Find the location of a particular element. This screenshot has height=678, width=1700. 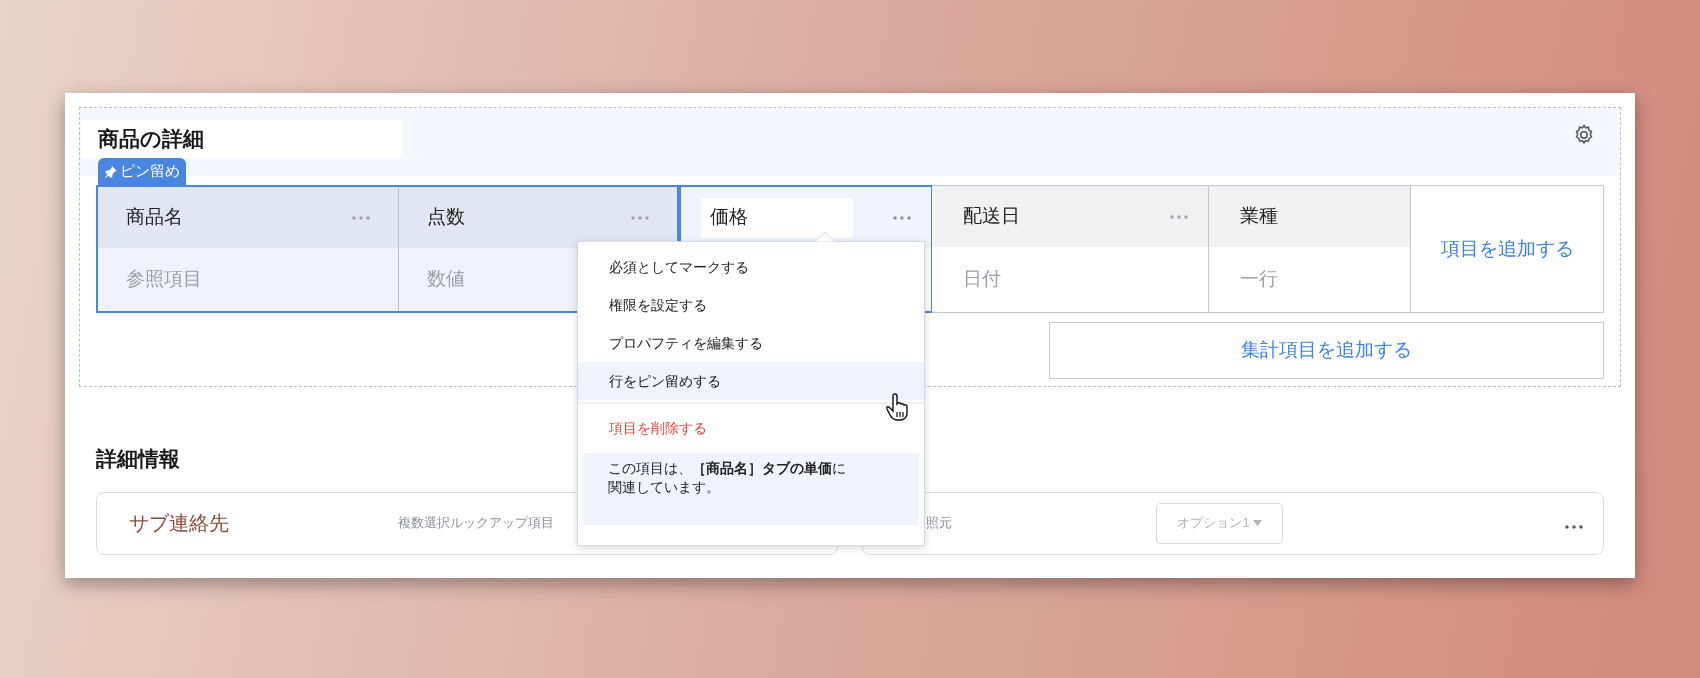

menu-item: 項目を削除する is located at coordinates (751, 428).